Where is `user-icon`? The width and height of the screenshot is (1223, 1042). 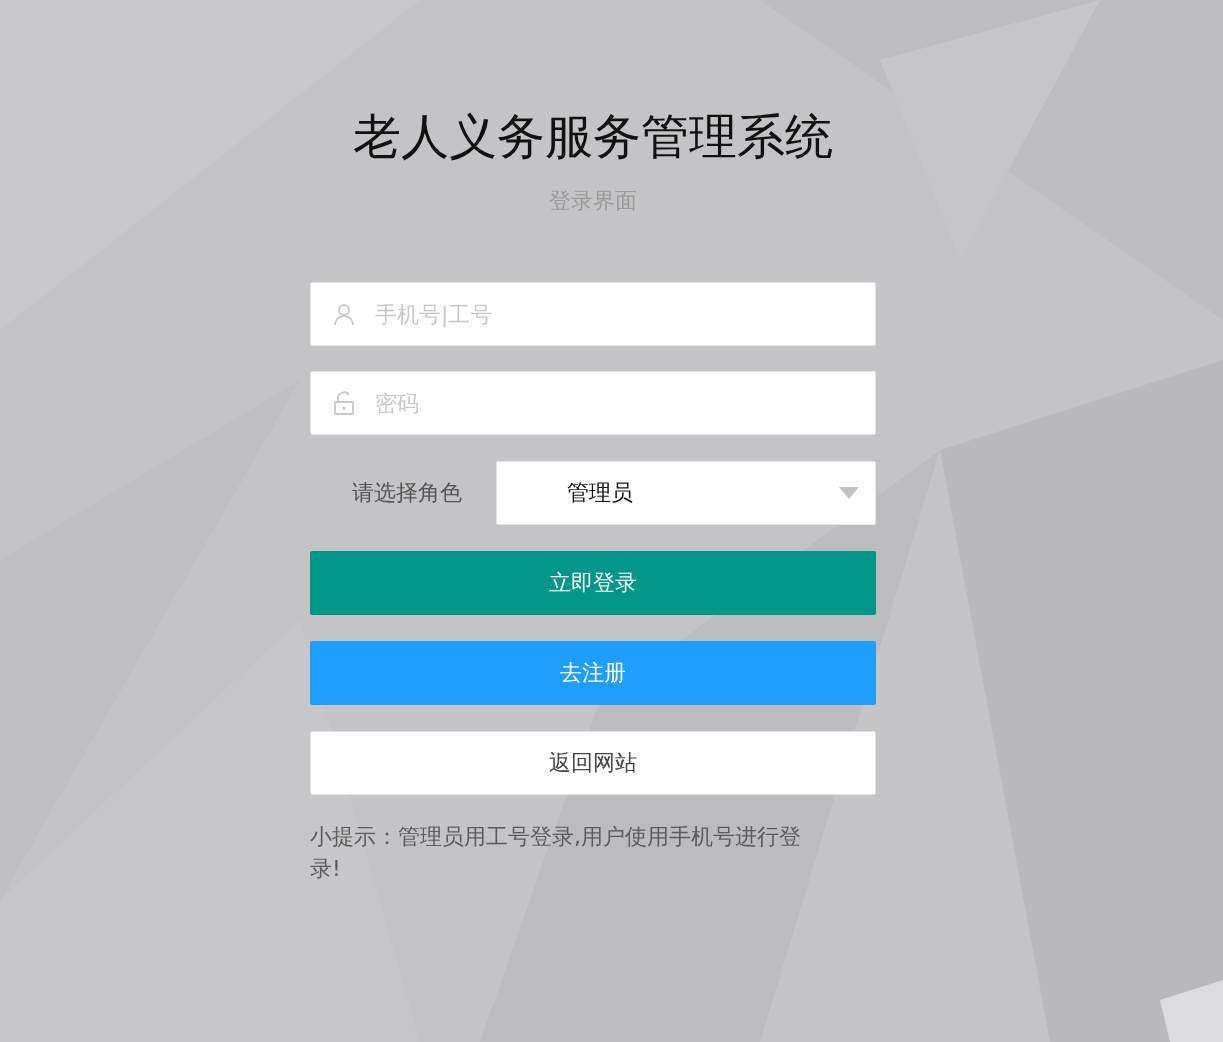
user-icon is located at coordinates (344, 314).